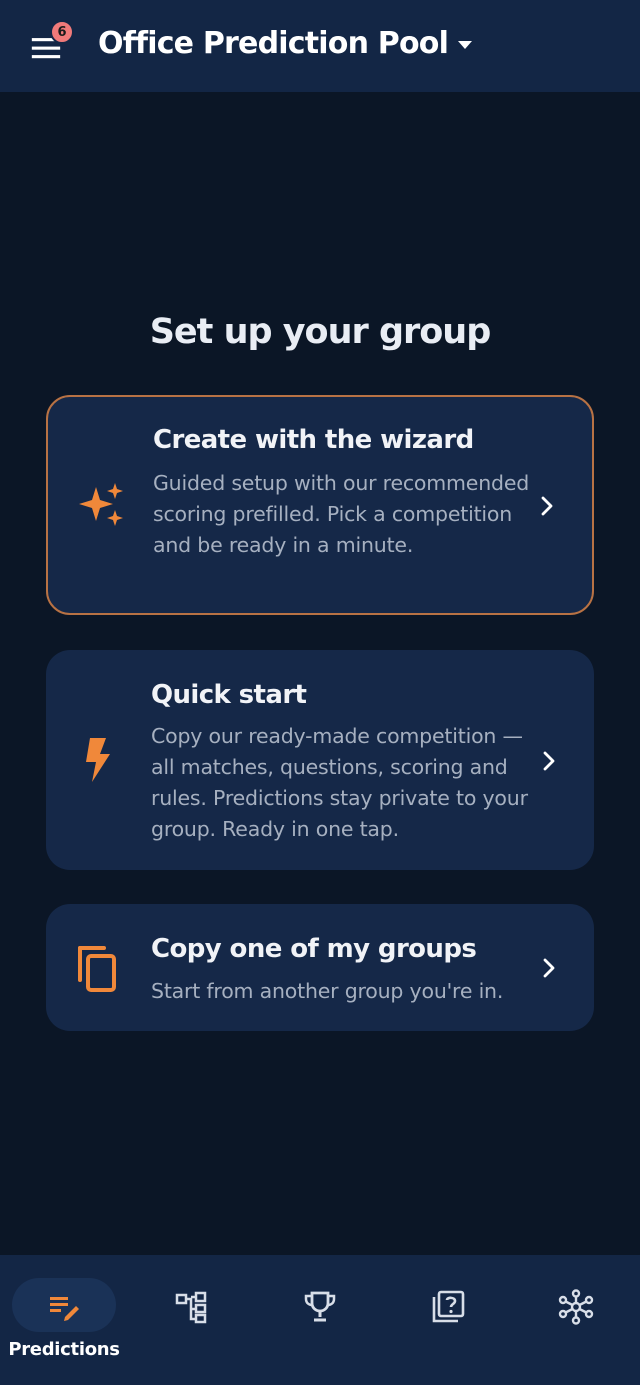 The image size is (640, 1385). I want to click on copy-icon, so click(98, 968).